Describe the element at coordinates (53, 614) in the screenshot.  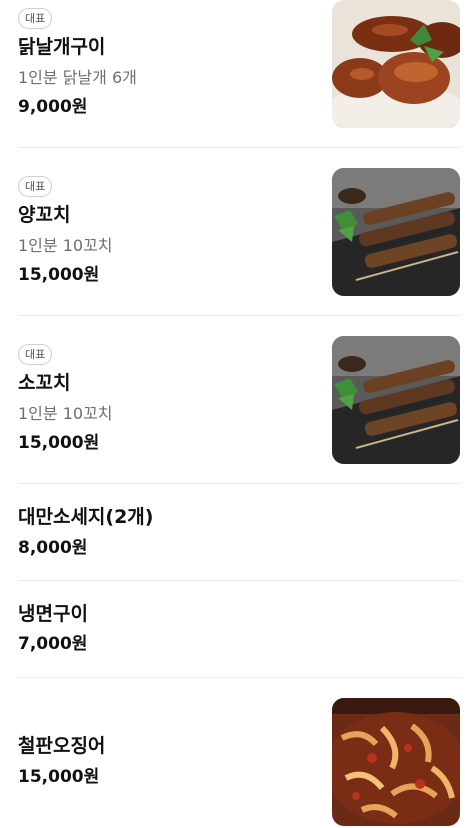
I see `menu-item-name: 냉면구이` at that location.